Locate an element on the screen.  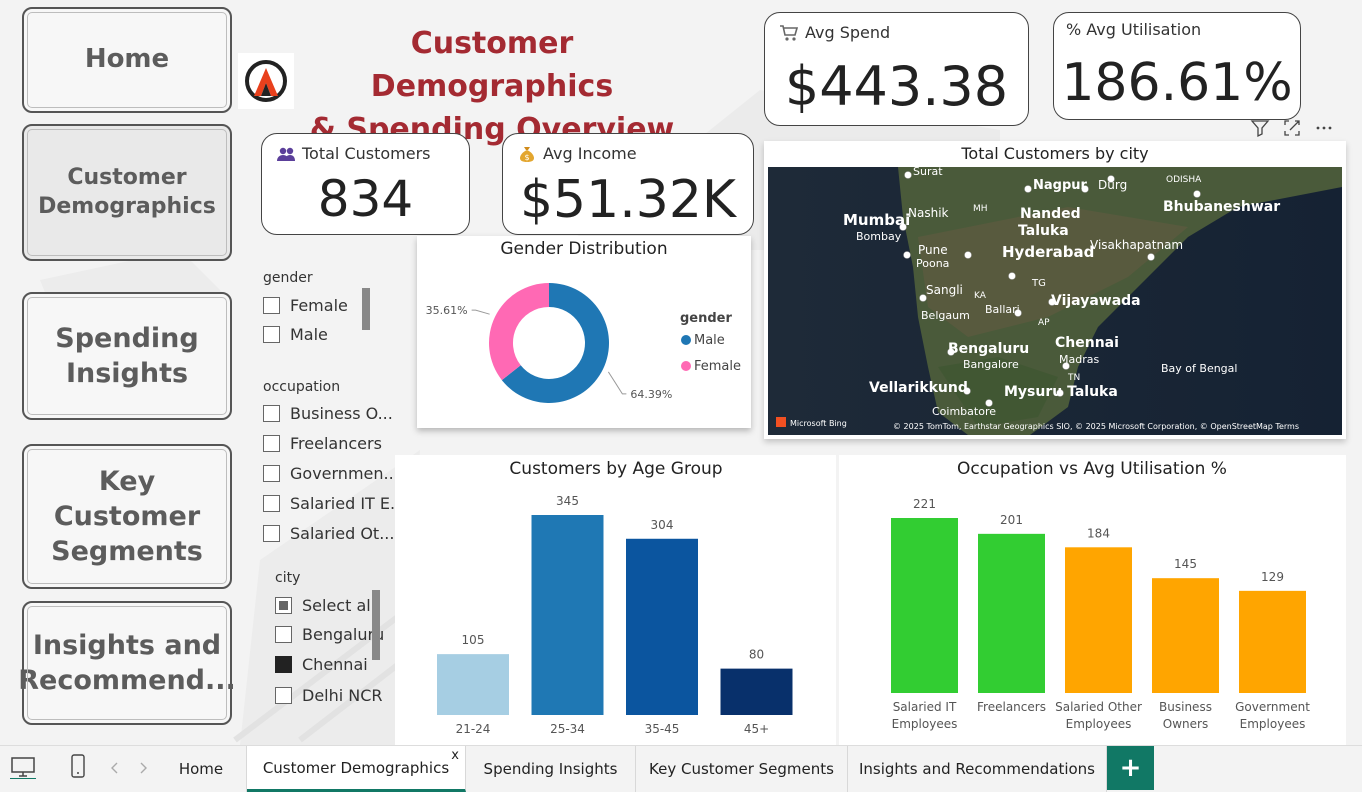
gender-slicer-scrollbar is located at coordinates (366, 309).